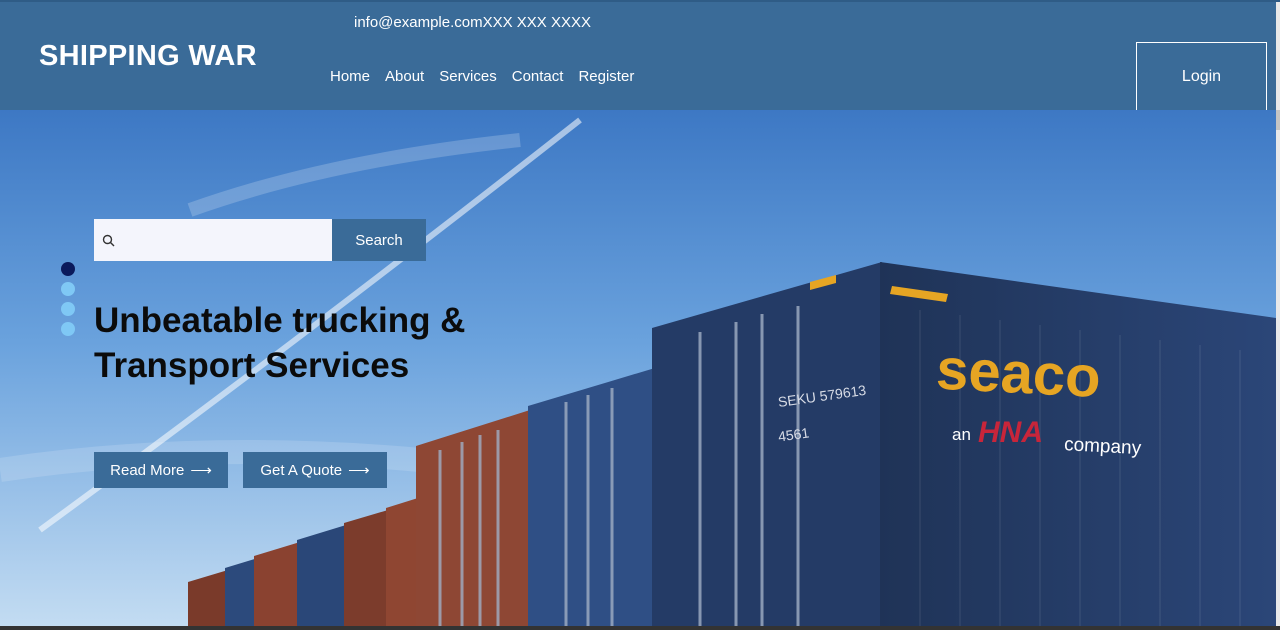 This screenshot has height=630, width=1280. Describe the element at coordinates (108, 240) in the screenshot. I see `search-icon` at that location.